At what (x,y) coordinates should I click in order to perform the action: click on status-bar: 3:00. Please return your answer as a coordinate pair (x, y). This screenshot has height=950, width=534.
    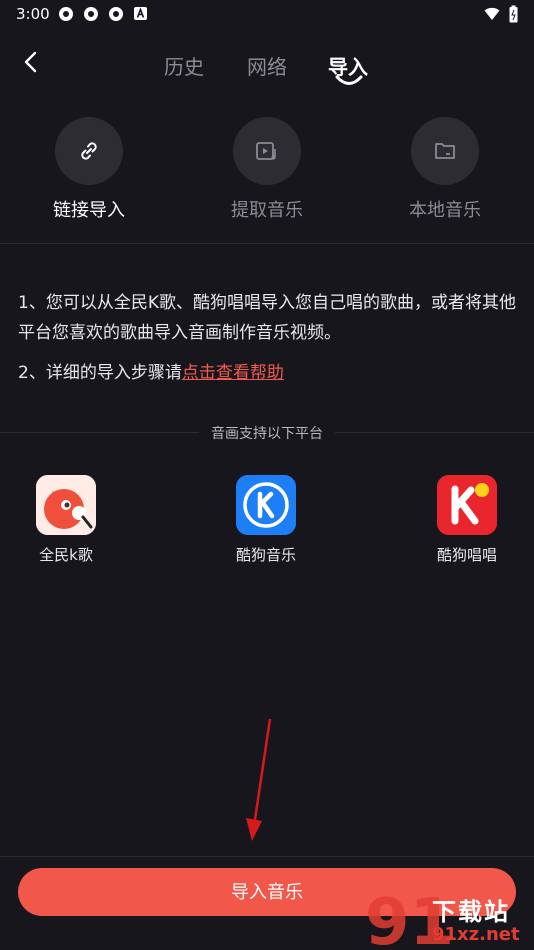
    Looking at the image, I should click on (267, 14).